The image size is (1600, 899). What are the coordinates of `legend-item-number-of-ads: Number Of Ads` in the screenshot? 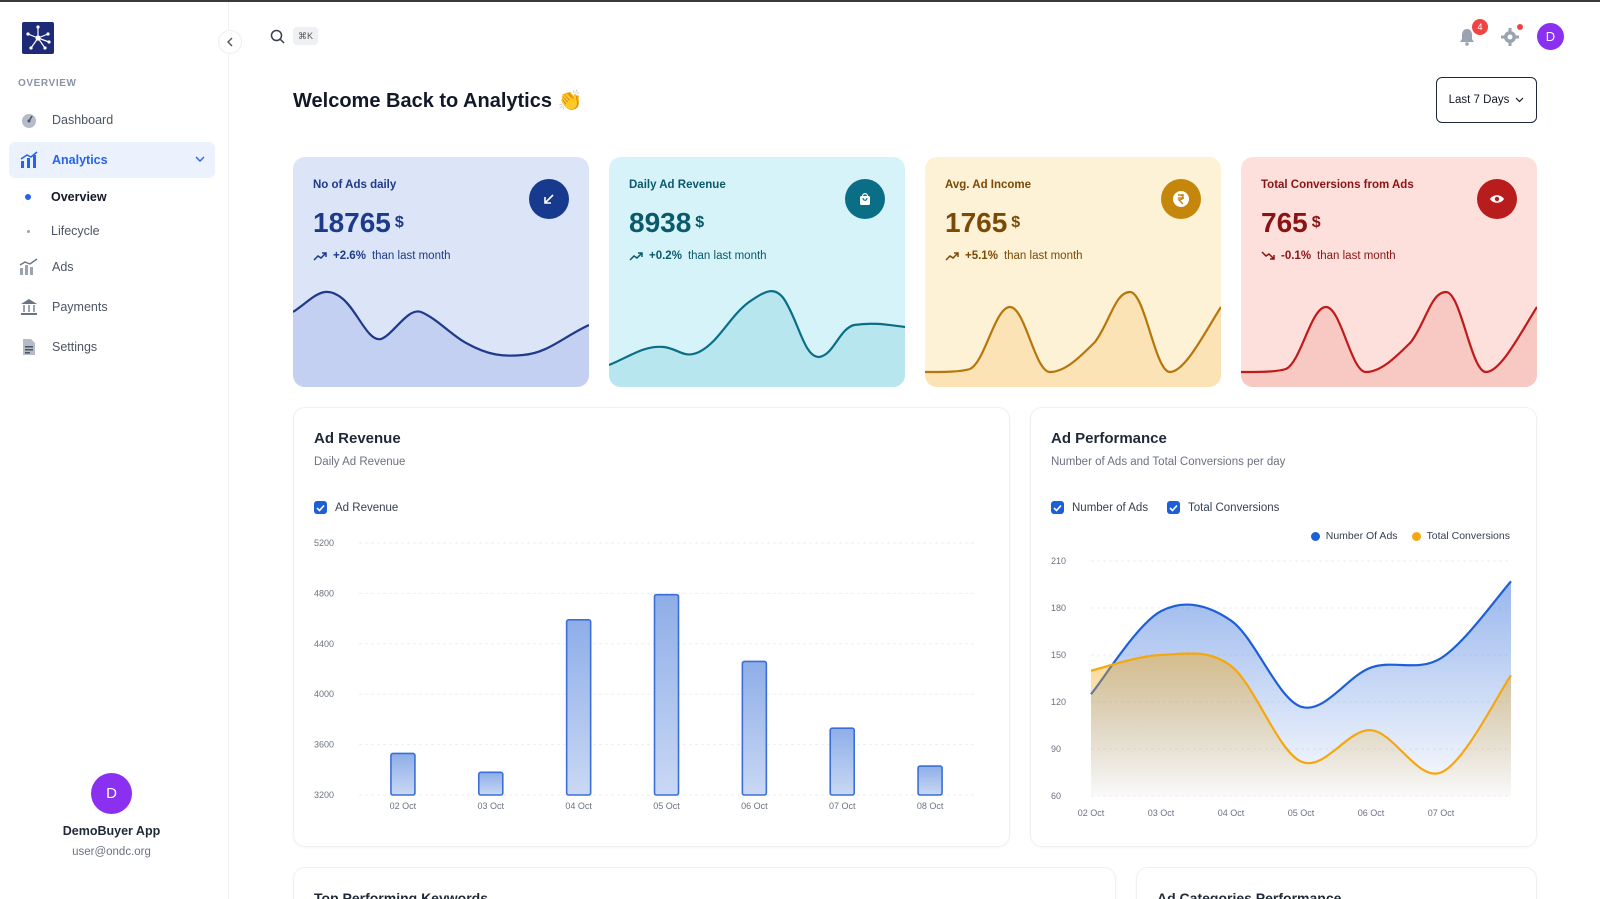 It's located at (1354, 536).